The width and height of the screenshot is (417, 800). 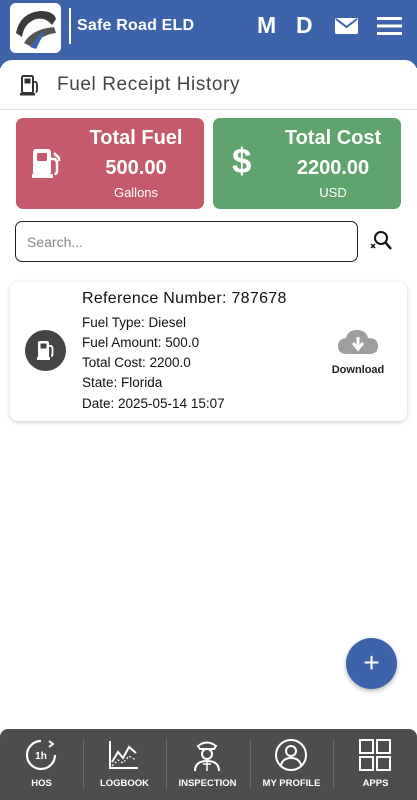 I want to click on inspector-icon, so click(x=207, y=756).